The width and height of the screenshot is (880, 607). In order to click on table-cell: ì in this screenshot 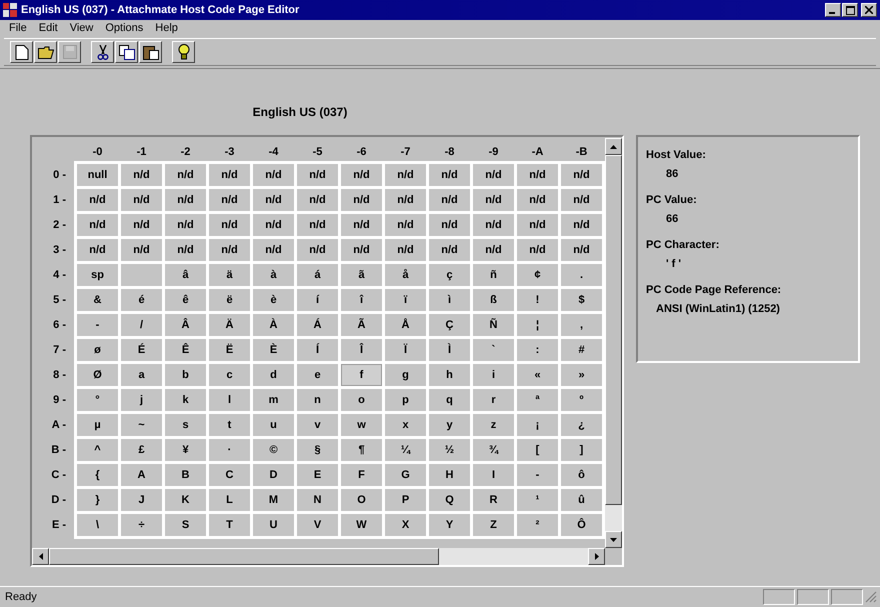, I will do `click(449, 300)`.